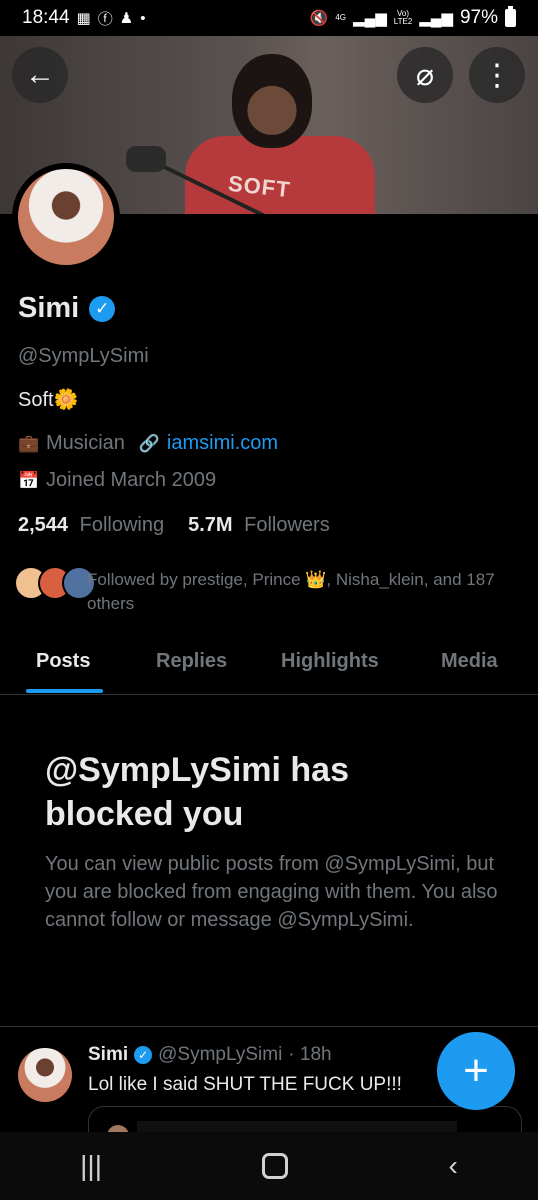 This screenshot has height=1200, width=538. Describe the element at coordinates (287, 525) in the screenshot. I see `followers-label: Followers` at that location.